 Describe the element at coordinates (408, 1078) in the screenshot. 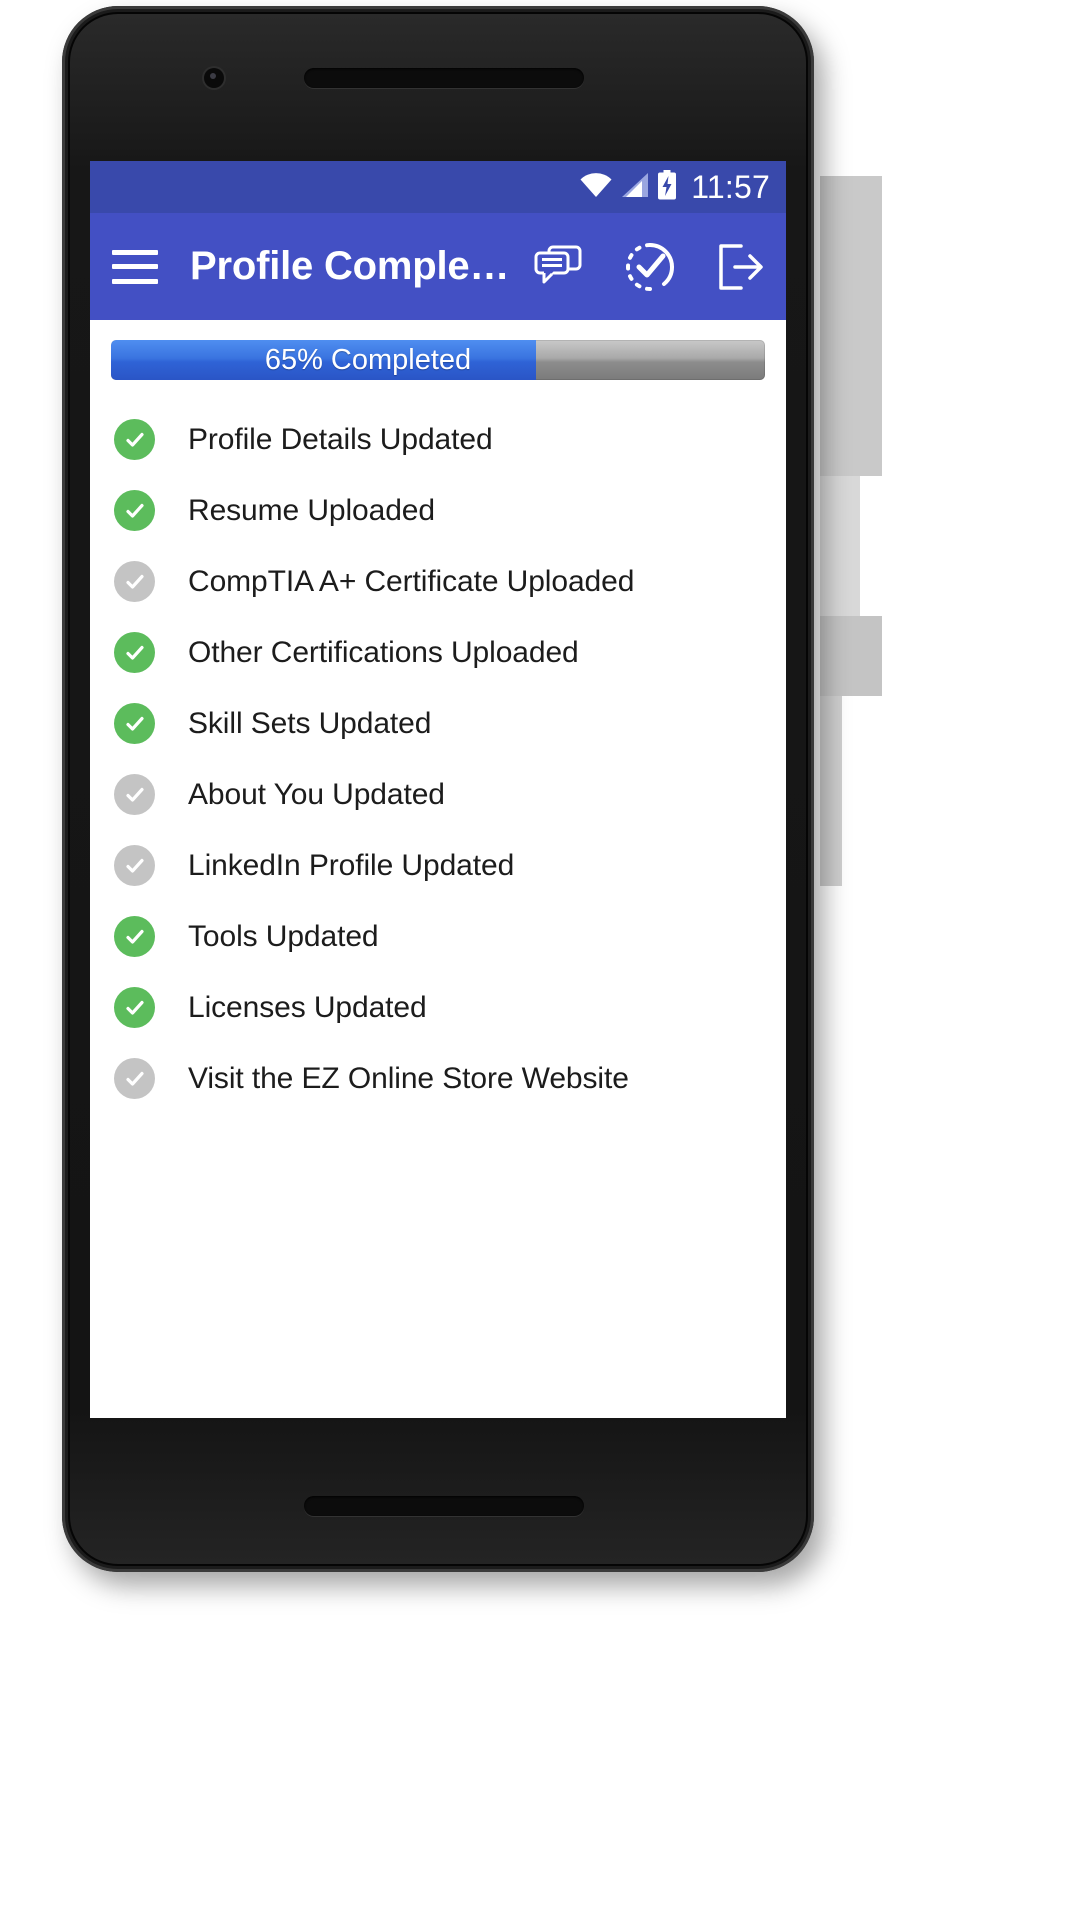

I see `checklist-item-label: Visit the EZ Online Store Website` at that location.